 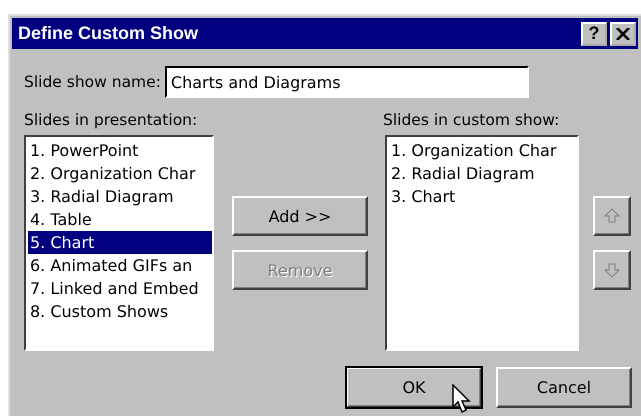 What do you see at coordinates (120, 150) in the screenshot?
I see `list-item: 1. PowerPoint` at bounding box center [120, 150].